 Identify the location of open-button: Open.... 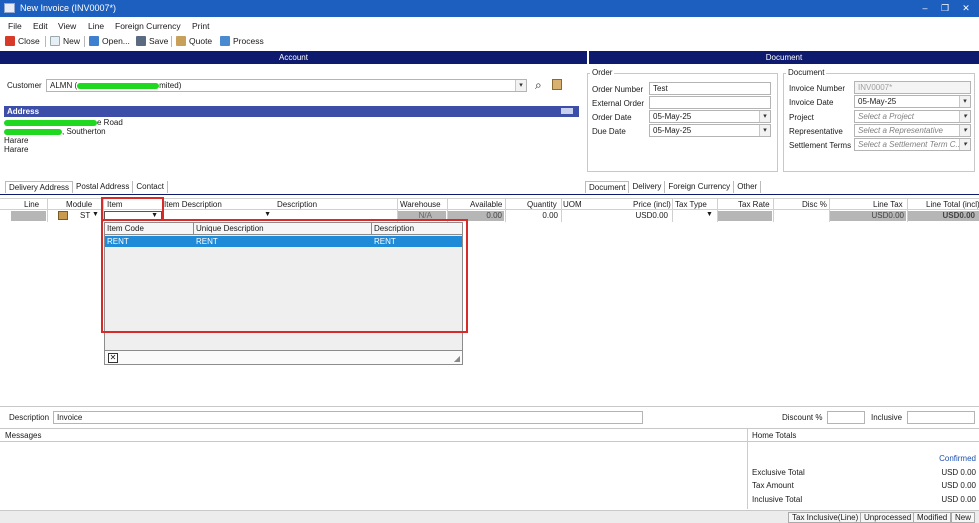
(109, 41).